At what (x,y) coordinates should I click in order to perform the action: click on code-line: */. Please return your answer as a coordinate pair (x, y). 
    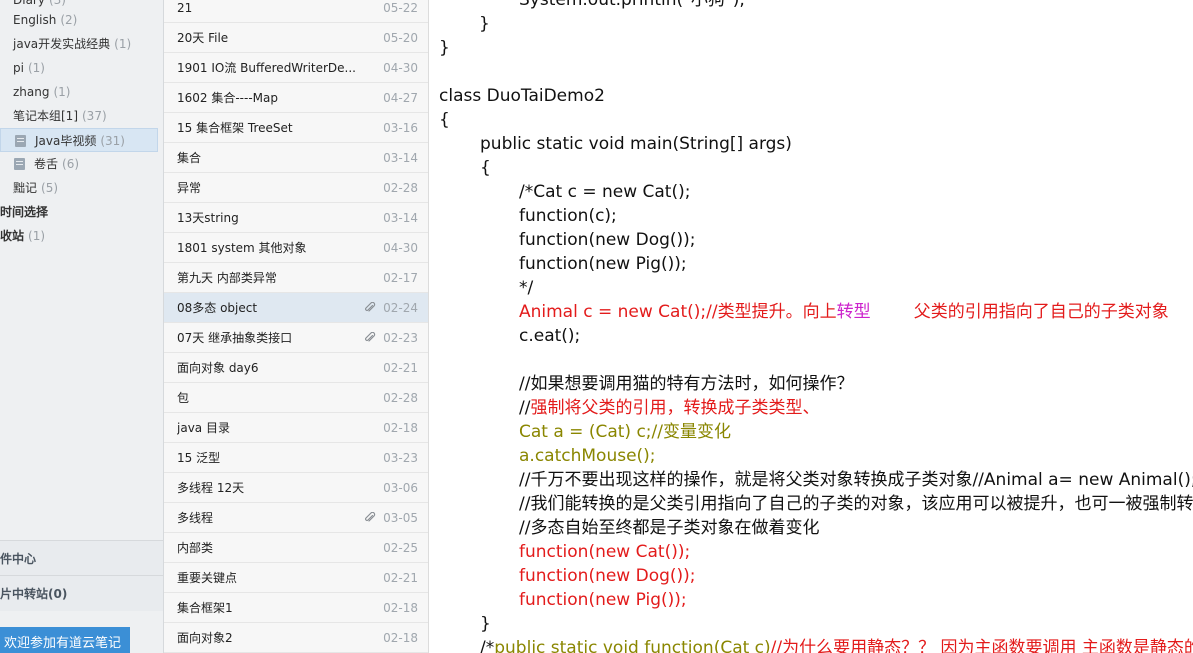
    Looking at the image, I should click on (526, 288).